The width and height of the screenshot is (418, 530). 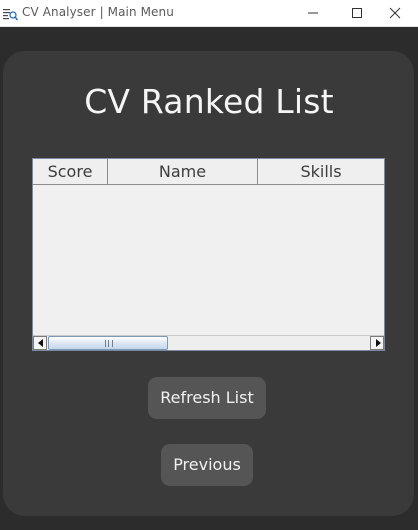 What do you see at coordinates (321, 172) in the screenshot?
I see `column-header-skills: Skills` at bounding box center [321, 172].